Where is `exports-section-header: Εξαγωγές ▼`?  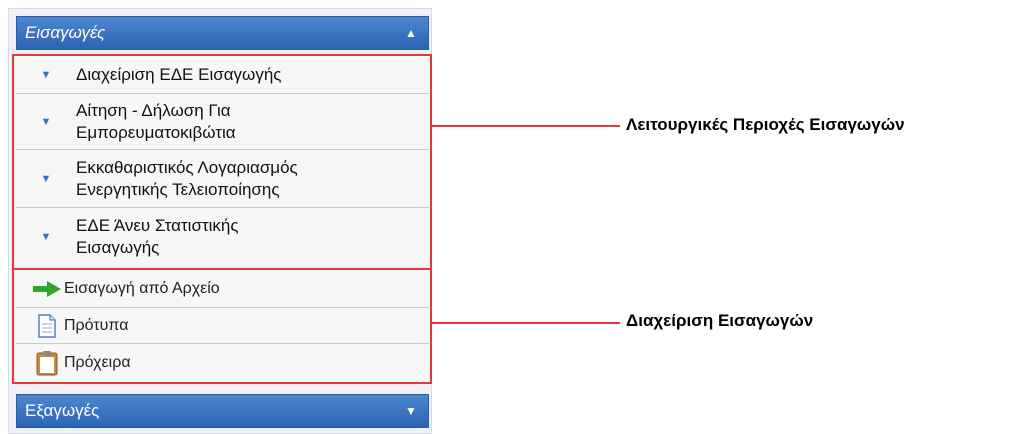
exports-section-header: Εξαγωγές ▼ is located at coordinates (222, 411).